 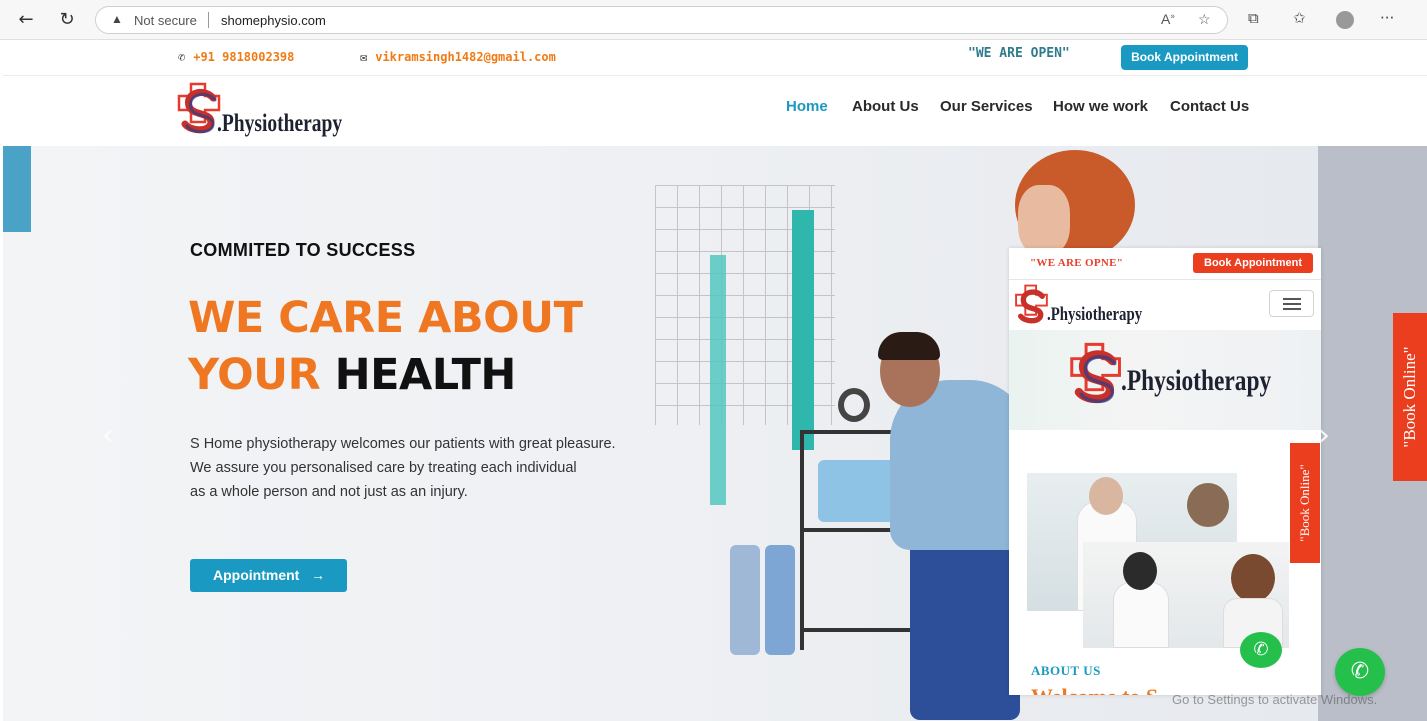 I want to click on hero-kicker: COMMITED TO SUCCESS, so click(x=303, y=250).